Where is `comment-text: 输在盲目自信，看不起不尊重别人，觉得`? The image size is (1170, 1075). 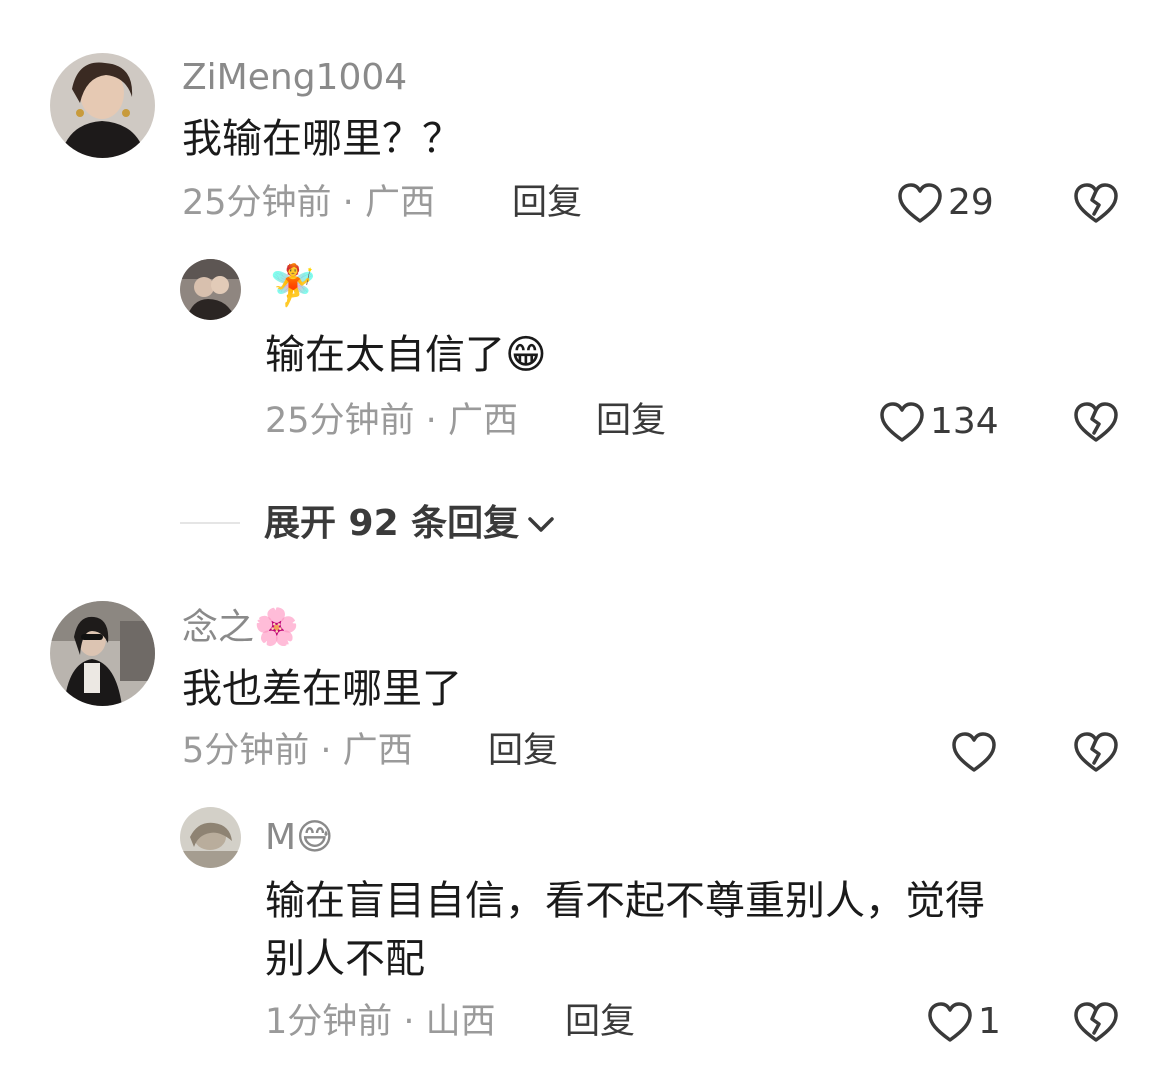 comment-text: 输在盲目自信，看不起不尊重别人，觉得 is located at coordinates (625, 901).